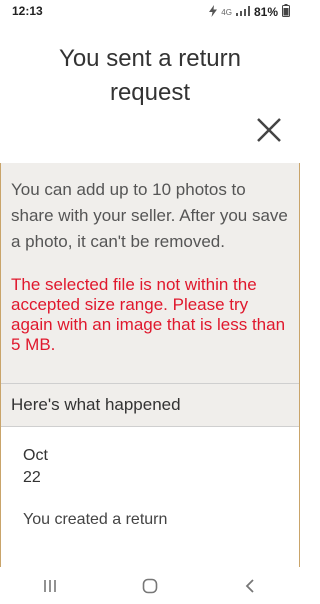 The image size is (320, 604). I want to click on back-icon, so click(249, 586).